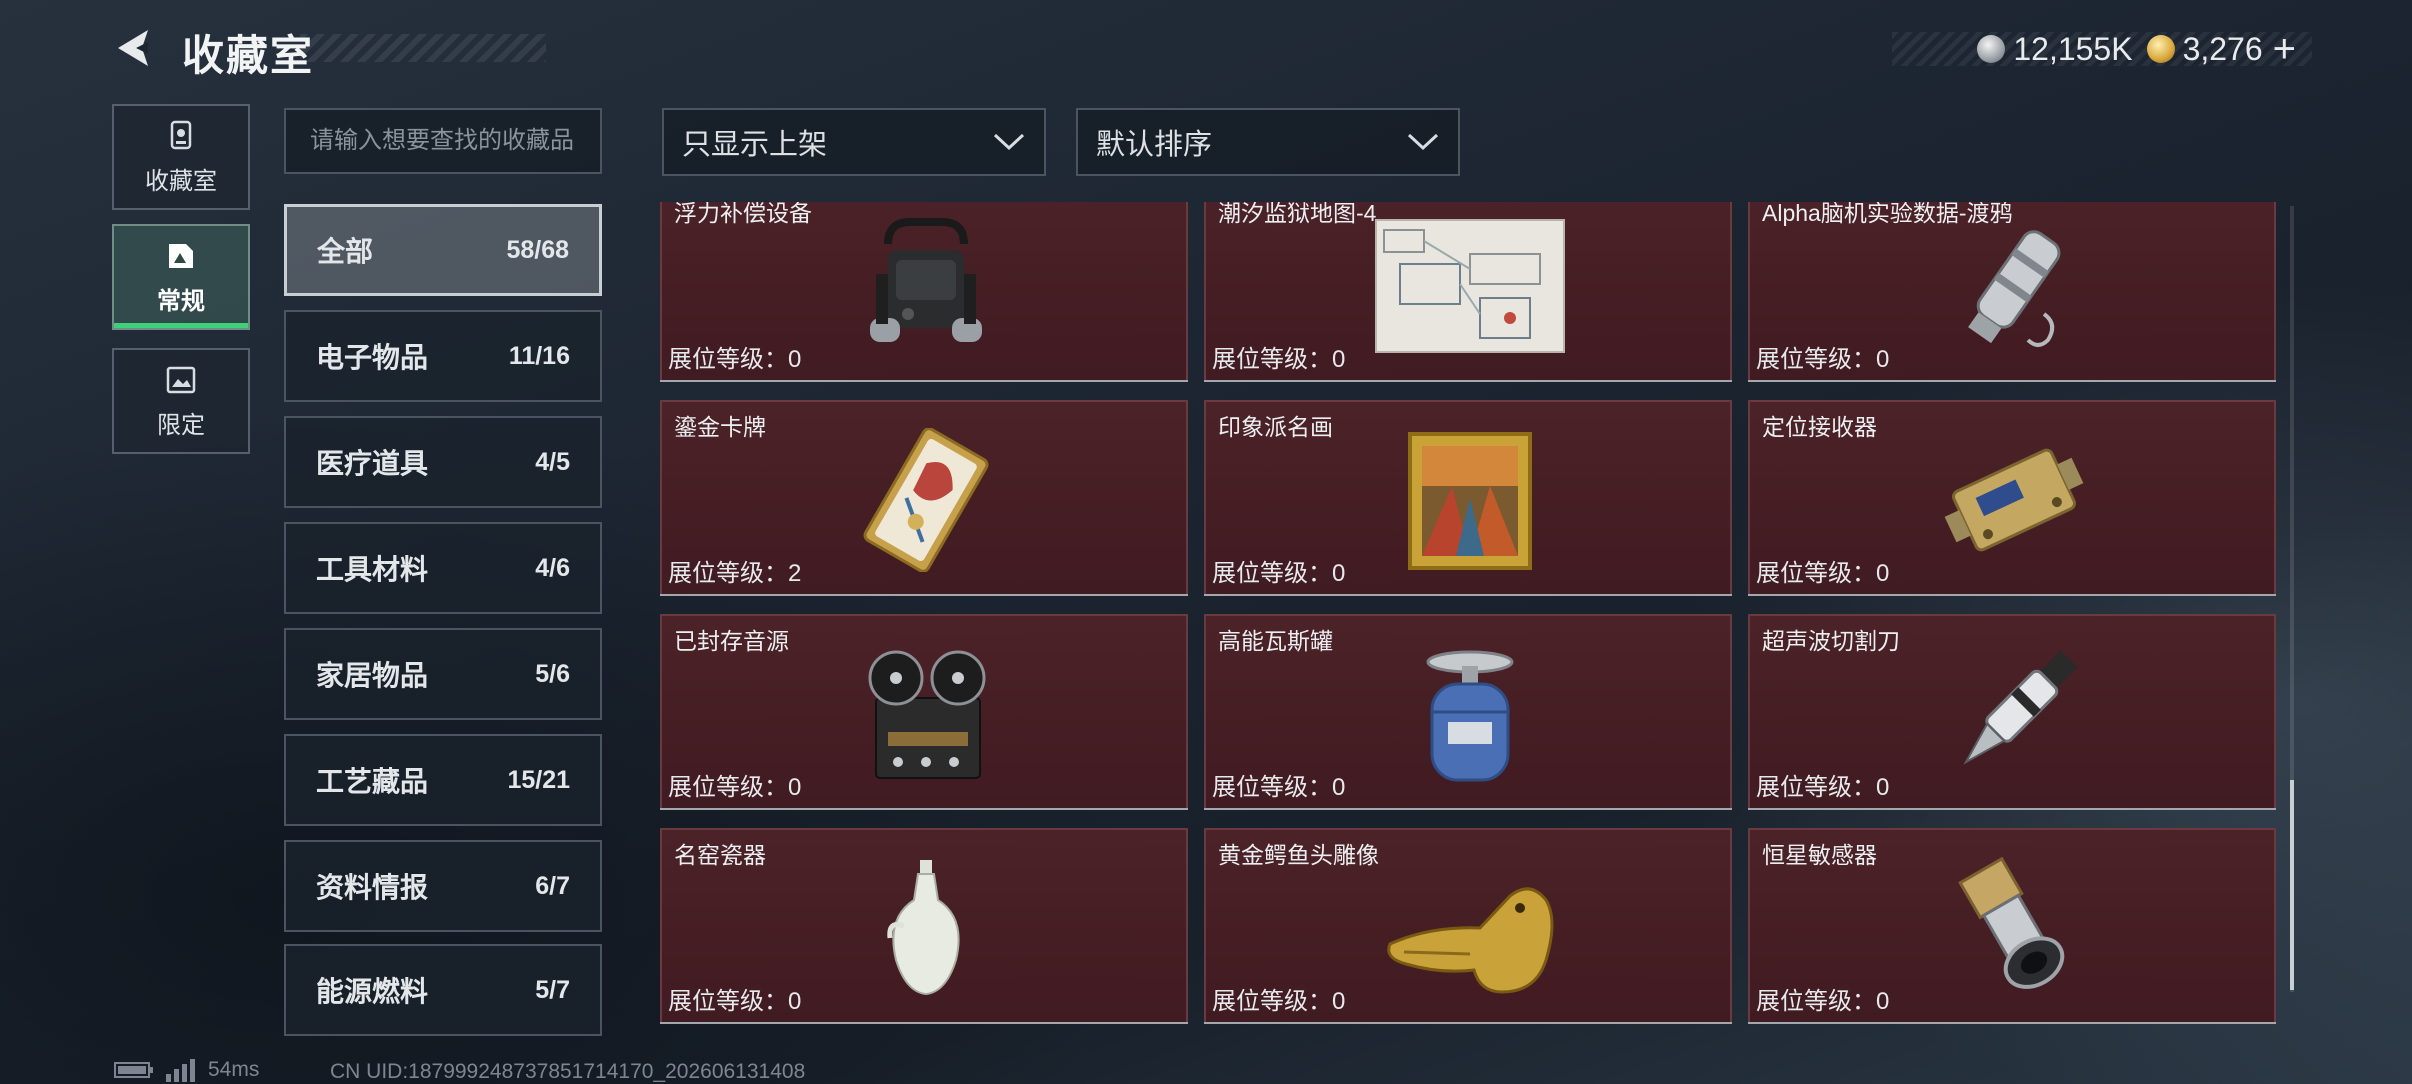 This screenshot has width=2412, height=1084. Describe the element at coordinates (443, 990) in the screenshot. I see `category-energy: 能源燃料 5/7` at that location.